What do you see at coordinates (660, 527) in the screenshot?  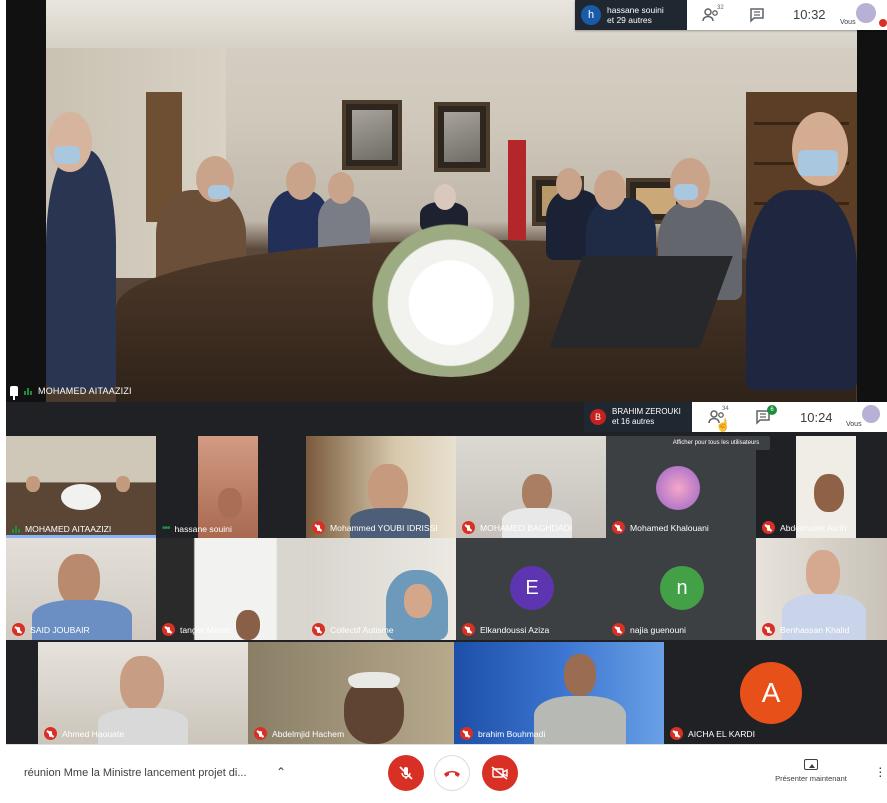 I see `tile-label: Mohamed Khalouani` at bounding box center [660, 527].